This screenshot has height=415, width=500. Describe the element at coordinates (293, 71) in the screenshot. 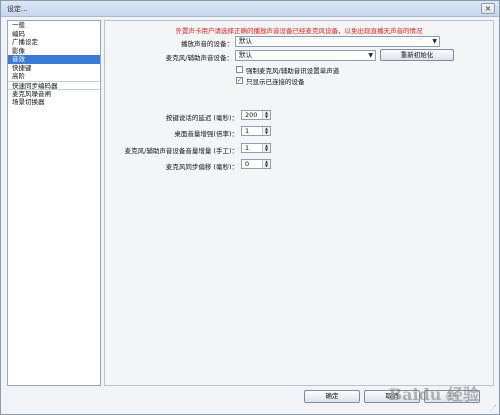

I see `force-mono-label: 强制麦克风/辅助音讯设置单声道` at that location.